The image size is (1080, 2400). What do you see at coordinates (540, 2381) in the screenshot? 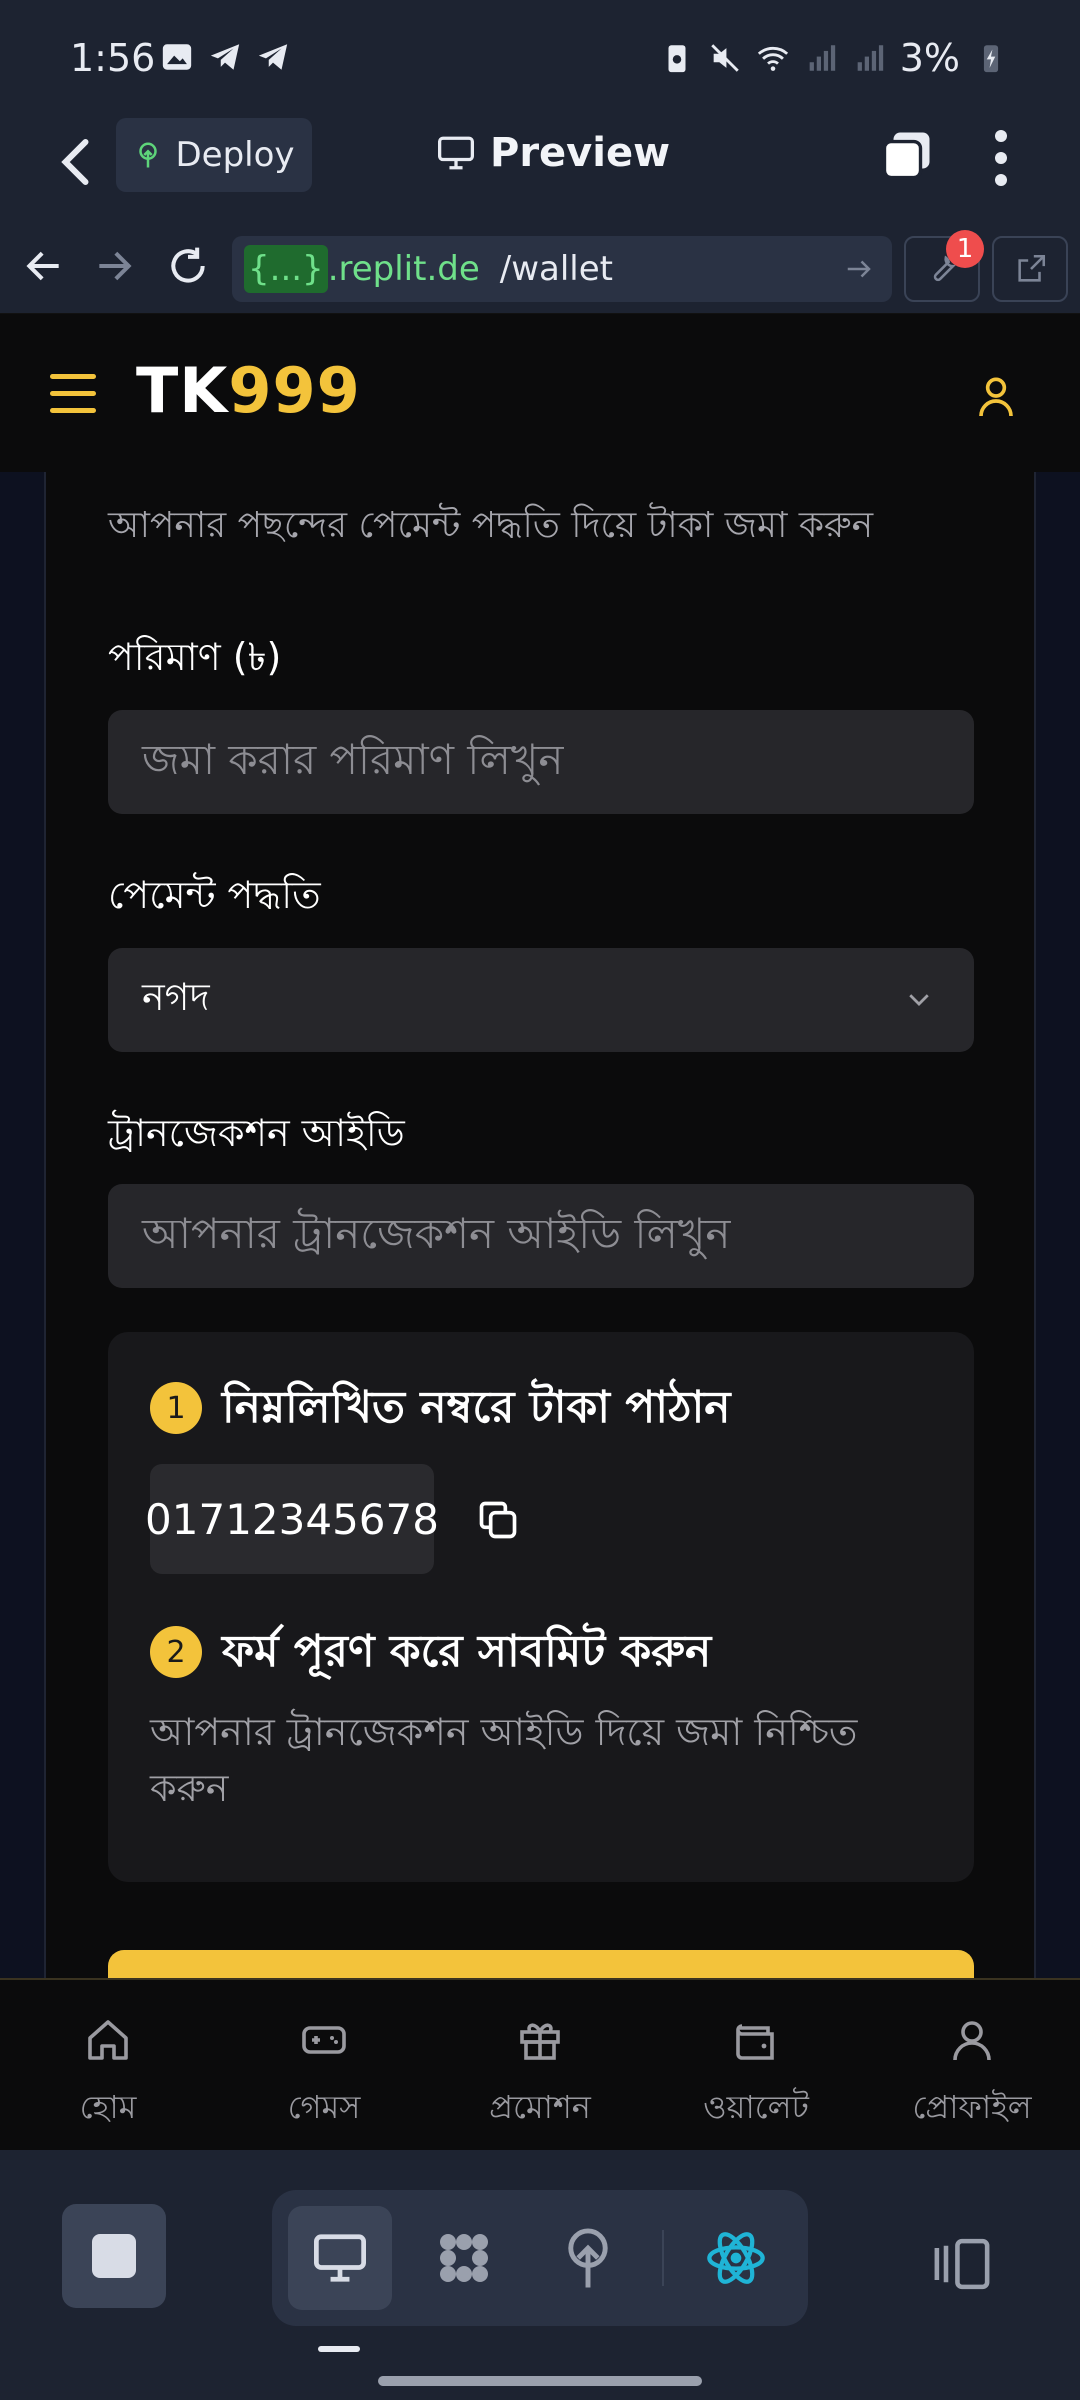
I see `gesture-bar` at bounding box center [540, 2381].